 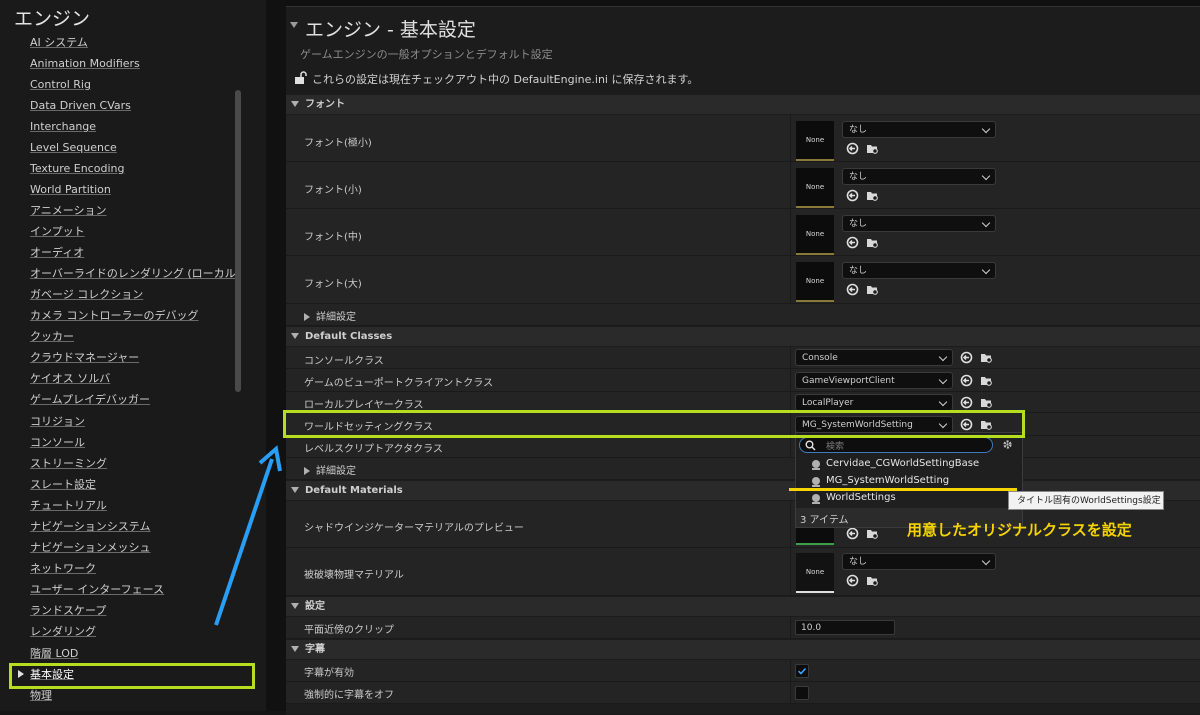 What do you see at coordinates (238, 241) in the screenshot?
I see `sidebar-scrollbar` at bounding box center [238, 241].